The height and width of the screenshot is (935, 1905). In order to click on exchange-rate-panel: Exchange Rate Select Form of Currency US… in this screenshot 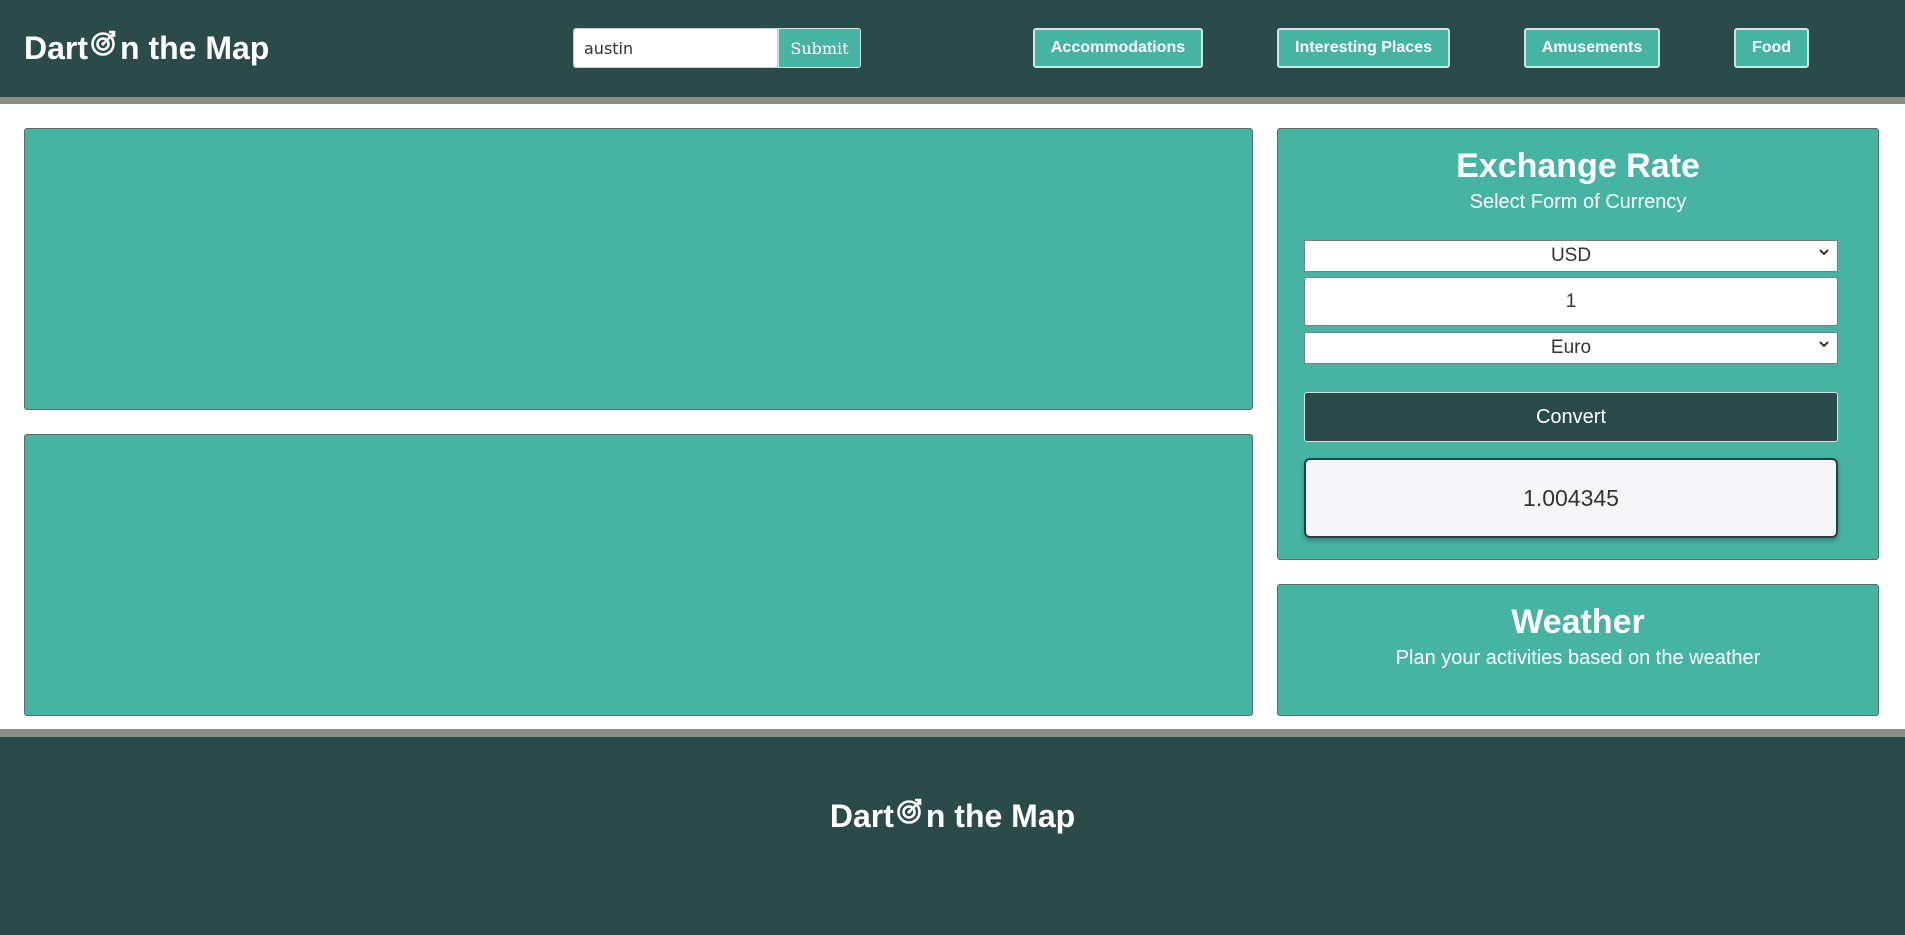, I will do `click(1578, 344)`.